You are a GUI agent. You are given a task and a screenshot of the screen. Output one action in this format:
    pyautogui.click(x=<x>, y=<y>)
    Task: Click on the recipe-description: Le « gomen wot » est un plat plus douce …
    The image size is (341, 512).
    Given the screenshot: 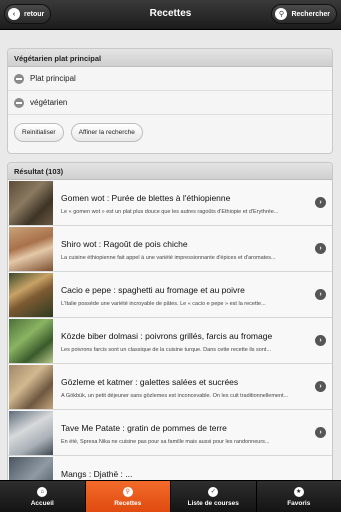 What is the action you would take?
    pyautogui.click(x=170, y=212)
    